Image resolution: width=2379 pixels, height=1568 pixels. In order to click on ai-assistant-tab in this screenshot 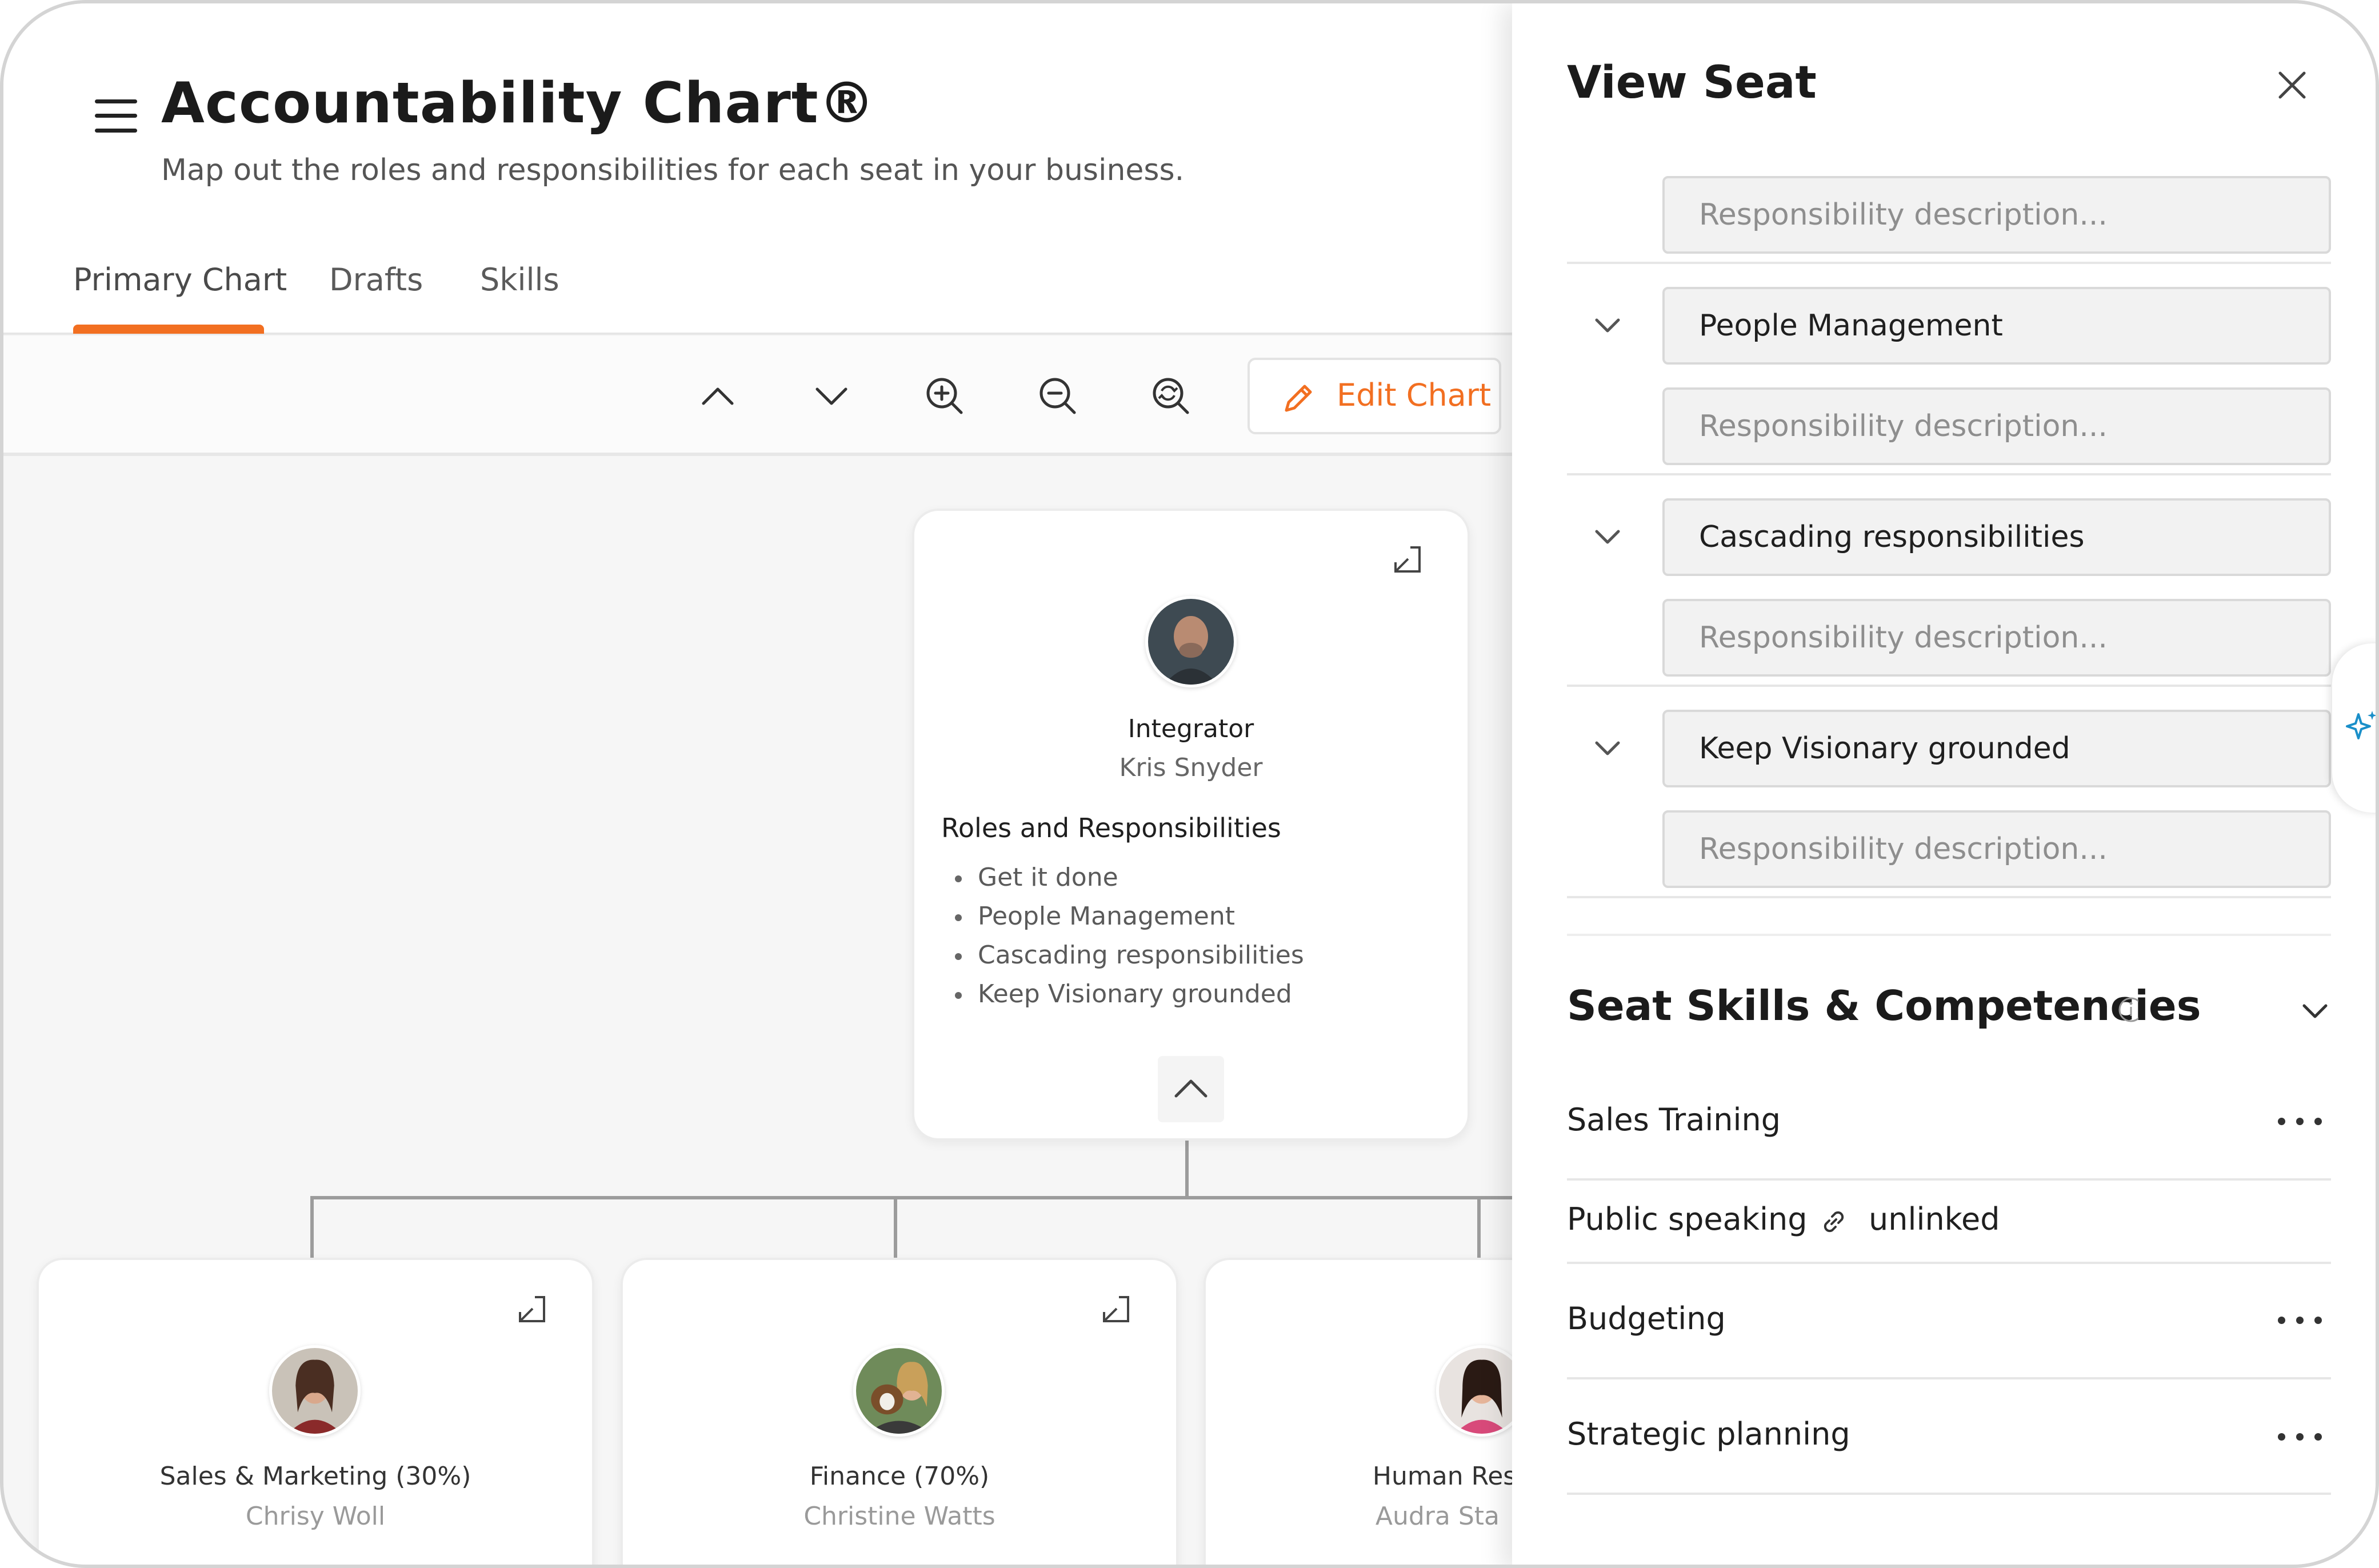, I will do `click(2354, 728)`.